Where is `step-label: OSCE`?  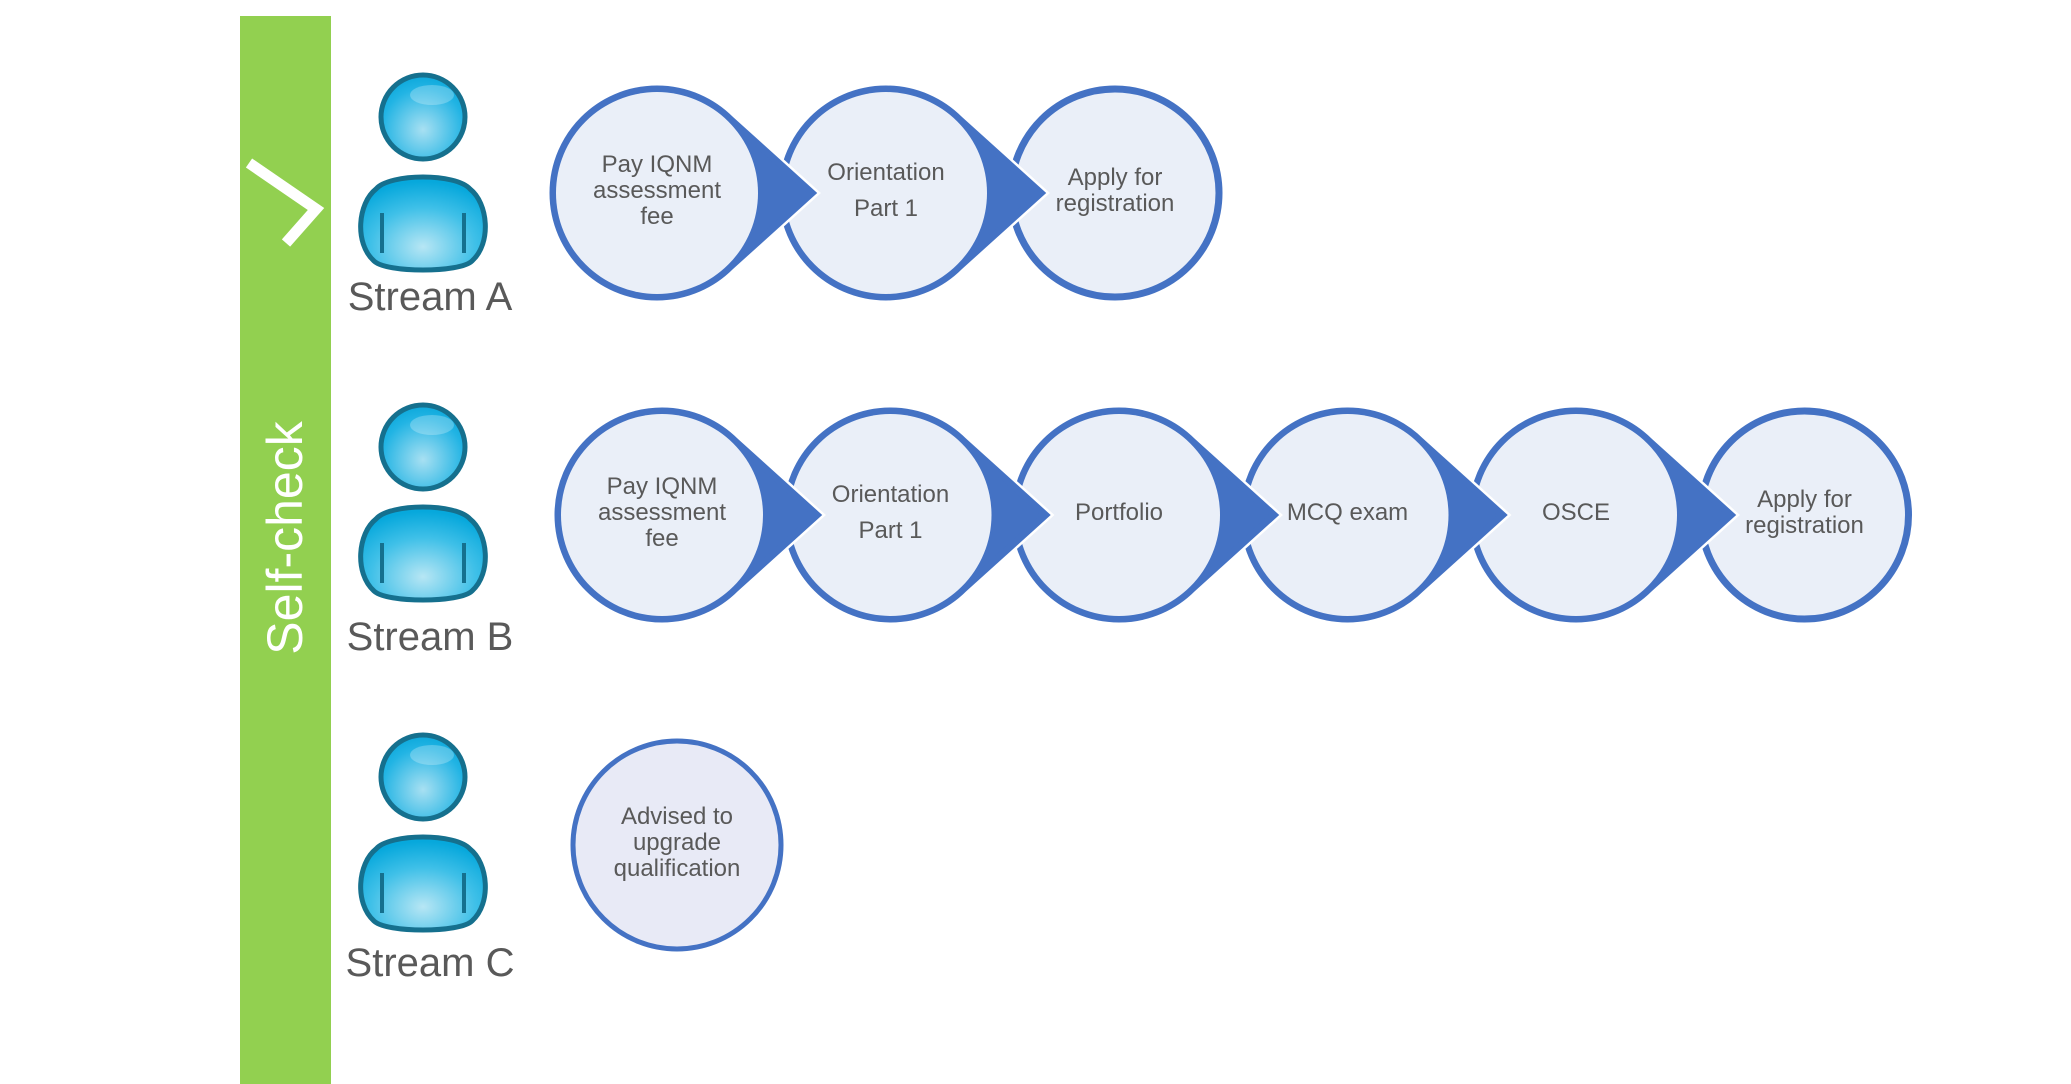 step-label: OSCE is located at coordinates (1575, 512).